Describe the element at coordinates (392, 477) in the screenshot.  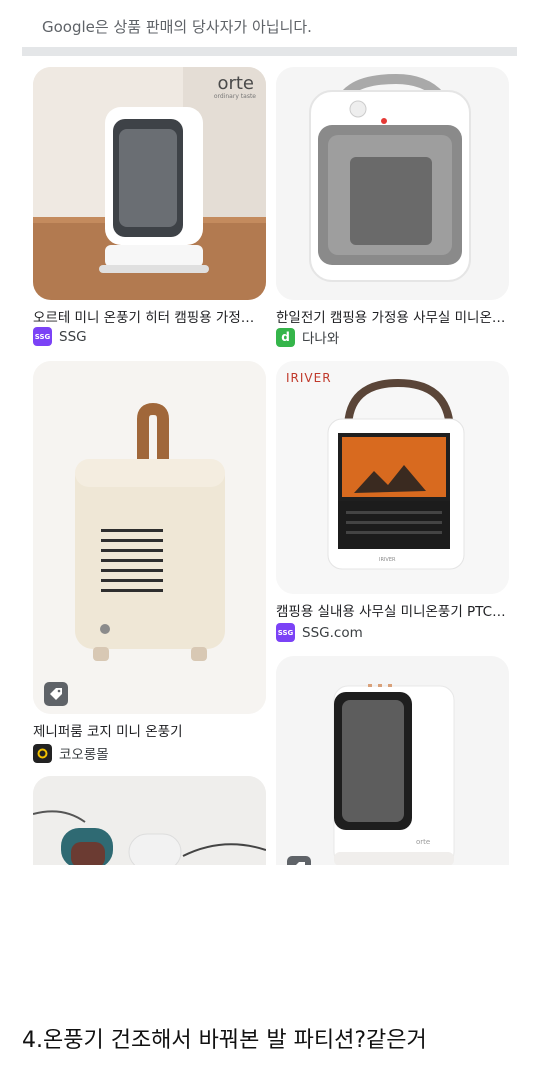
I see `product-image: IRIVER IRIVER` at that location.